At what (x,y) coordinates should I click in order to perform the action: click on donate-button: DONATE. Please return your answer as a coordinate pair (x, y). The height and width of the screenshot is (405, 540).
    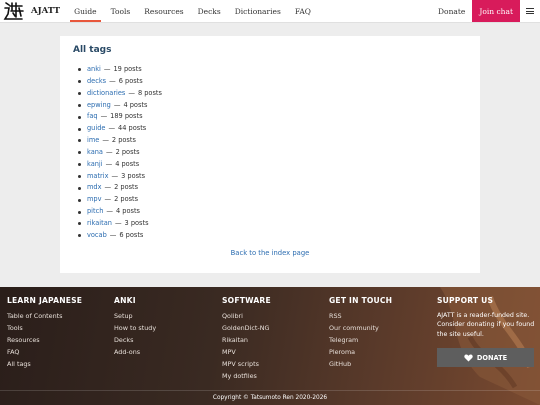
    Looking at the image, I should click on (485, 358).